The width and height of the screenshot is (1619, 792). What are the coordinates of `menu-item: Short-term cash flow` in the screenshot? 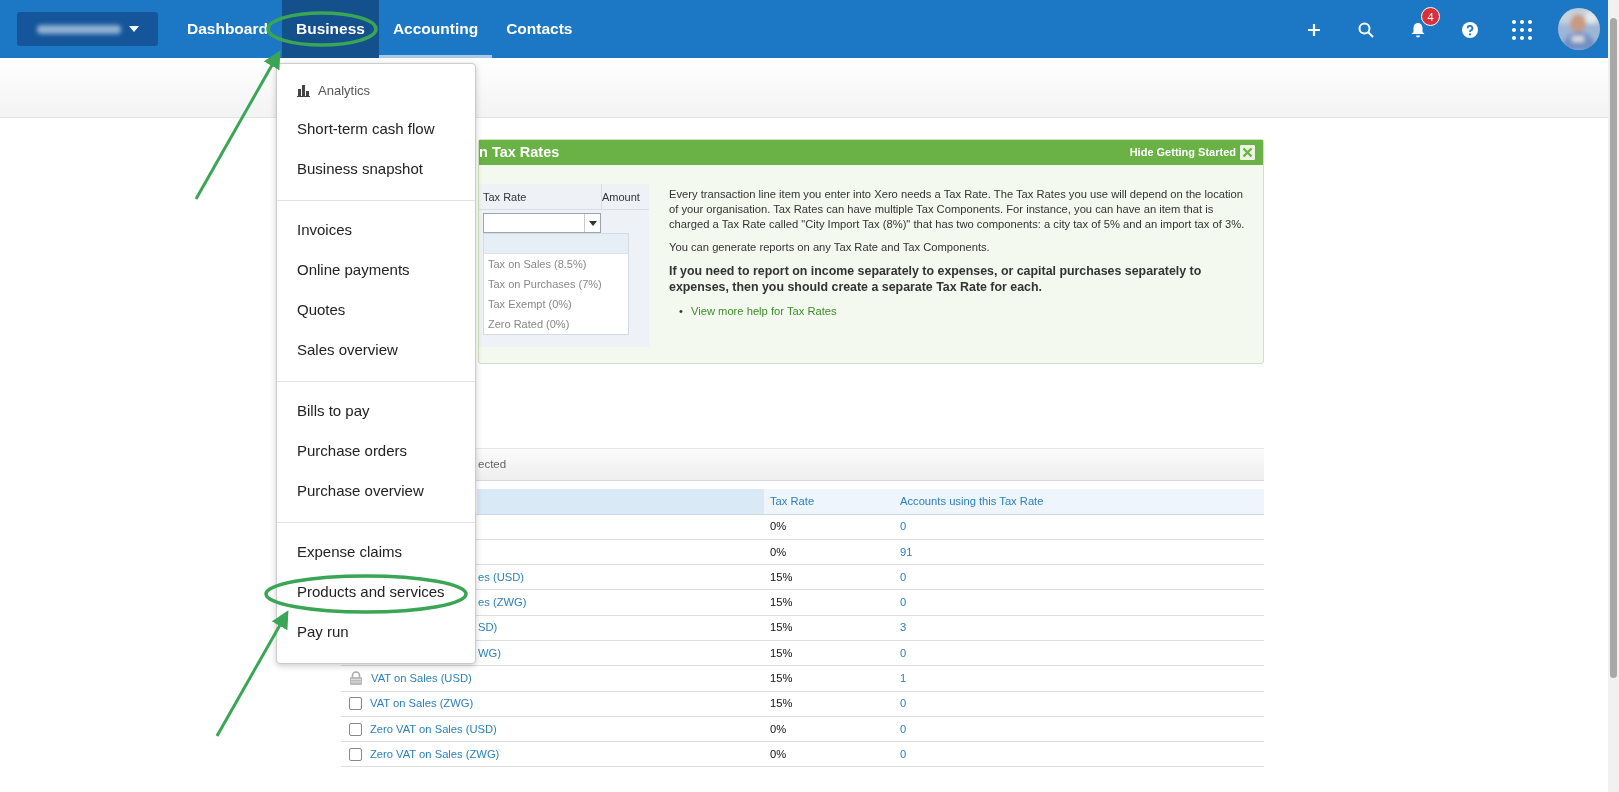 It's located at (376, 129).